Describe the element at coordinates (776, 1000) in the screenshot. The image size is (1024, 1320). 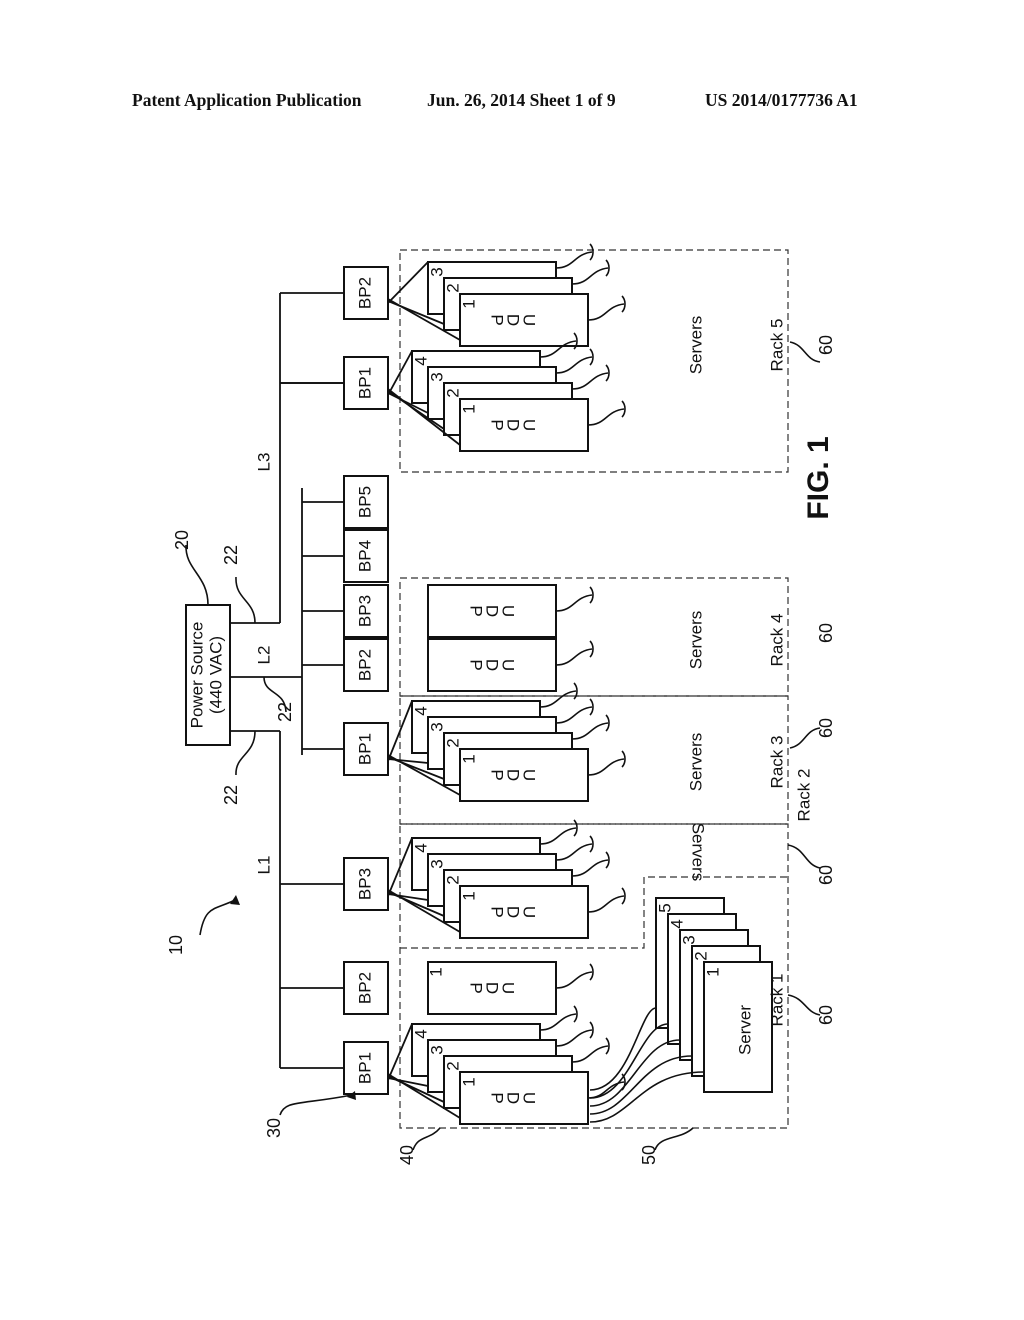
I see `rack-1-label: Rack 1` at that location.